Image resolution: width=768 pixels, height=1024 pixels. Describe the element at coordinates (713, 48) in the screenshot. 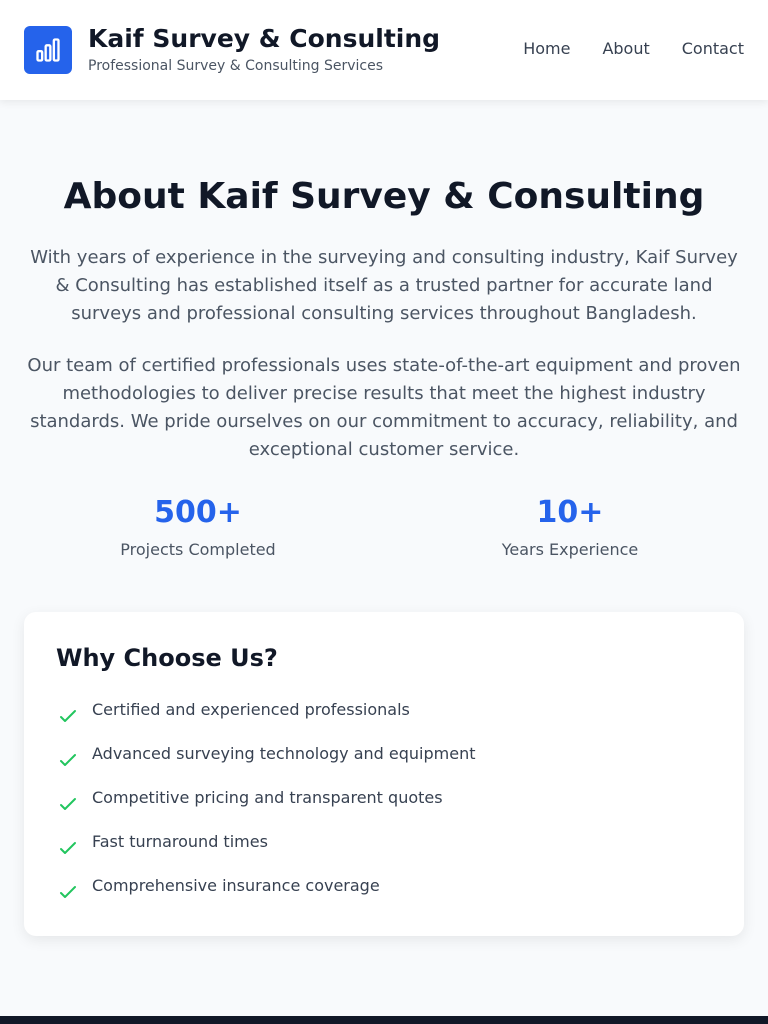

I see `nav-contact-link: Contact` at that location.